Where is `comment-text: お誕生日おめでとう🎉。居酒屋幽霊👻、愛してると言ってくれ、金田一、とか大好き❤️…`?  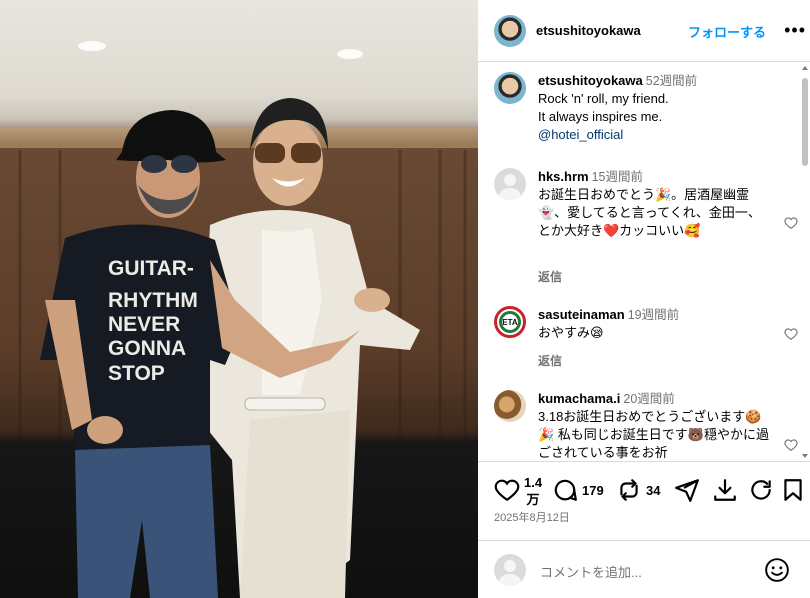 comment-text: お誕生日おめでとう🎉。居酒屋幽霊👻、愛してると言ってくれ、金田一、とか大好き❤️… is located at coordinates (649, 212).